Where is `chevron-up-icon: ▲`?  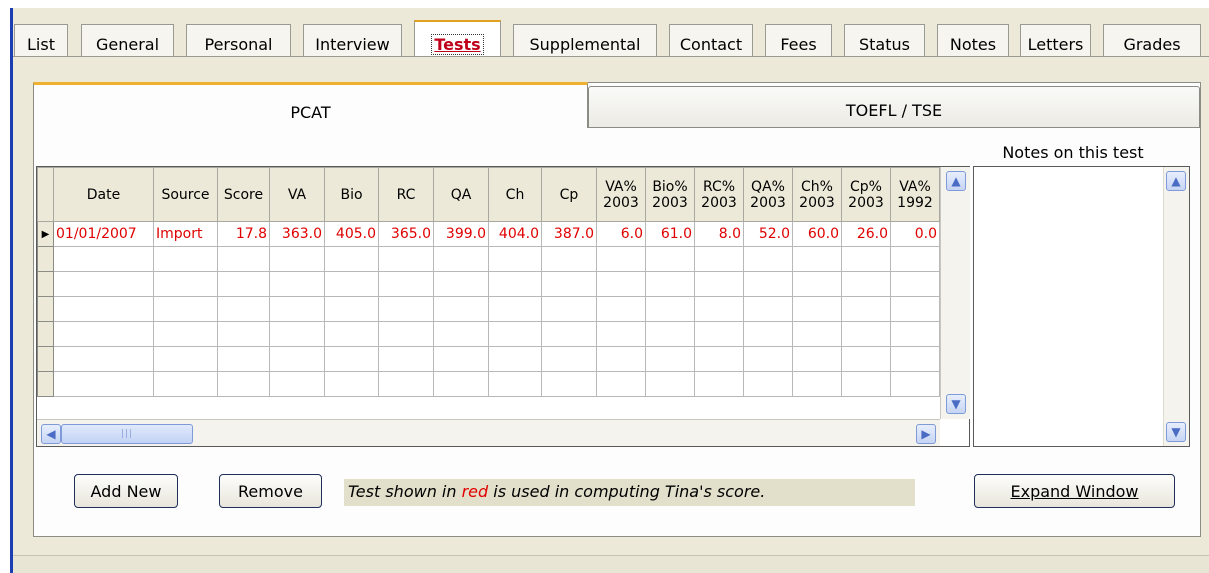 chevron-up-icon: ▲ is located at coordinates (1176, 181).